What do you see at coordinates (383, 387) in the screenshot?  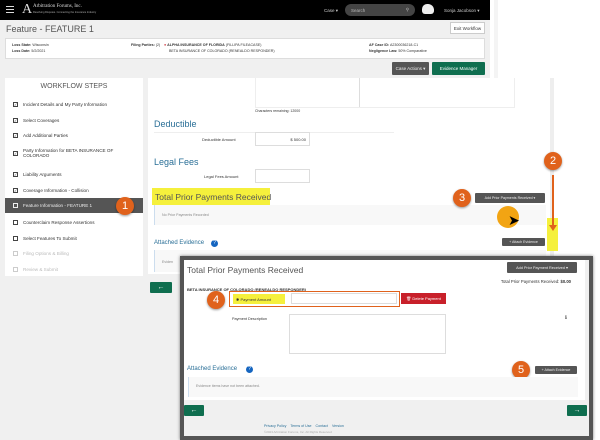 I see `overlay-evidence-box: Evidence items have not been attached.` at bounding box center [383, 387].